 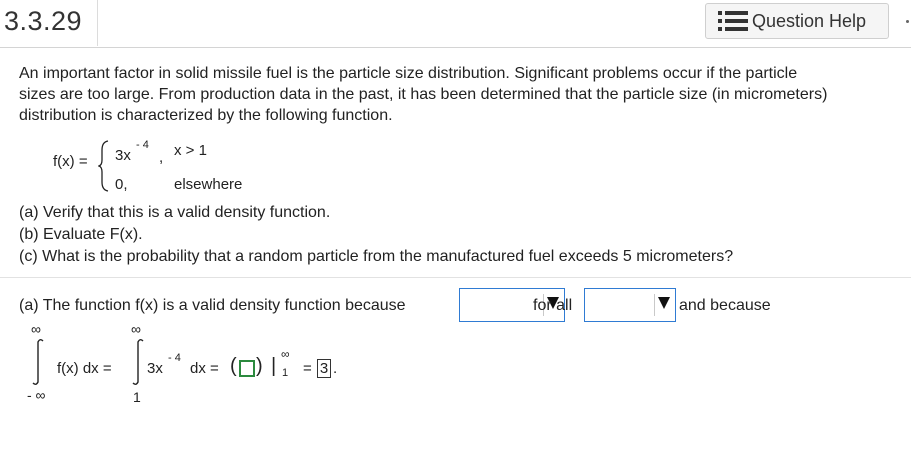 I want to click on integral2-upper-limit: ∞, so click(x=136, y=329).